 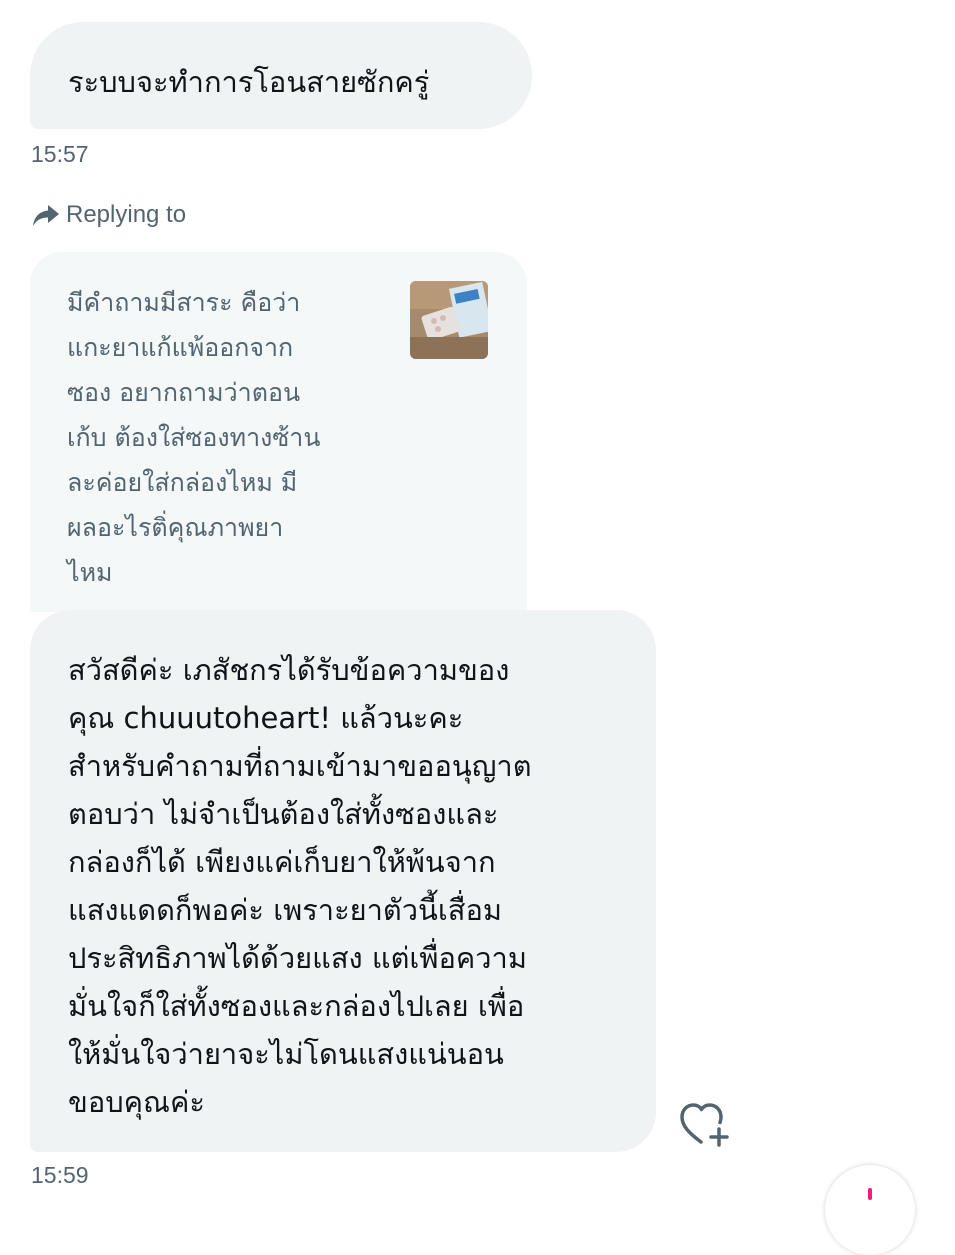 I want to click on message-timestamp: 15:59, so click(x=60, y=1175).